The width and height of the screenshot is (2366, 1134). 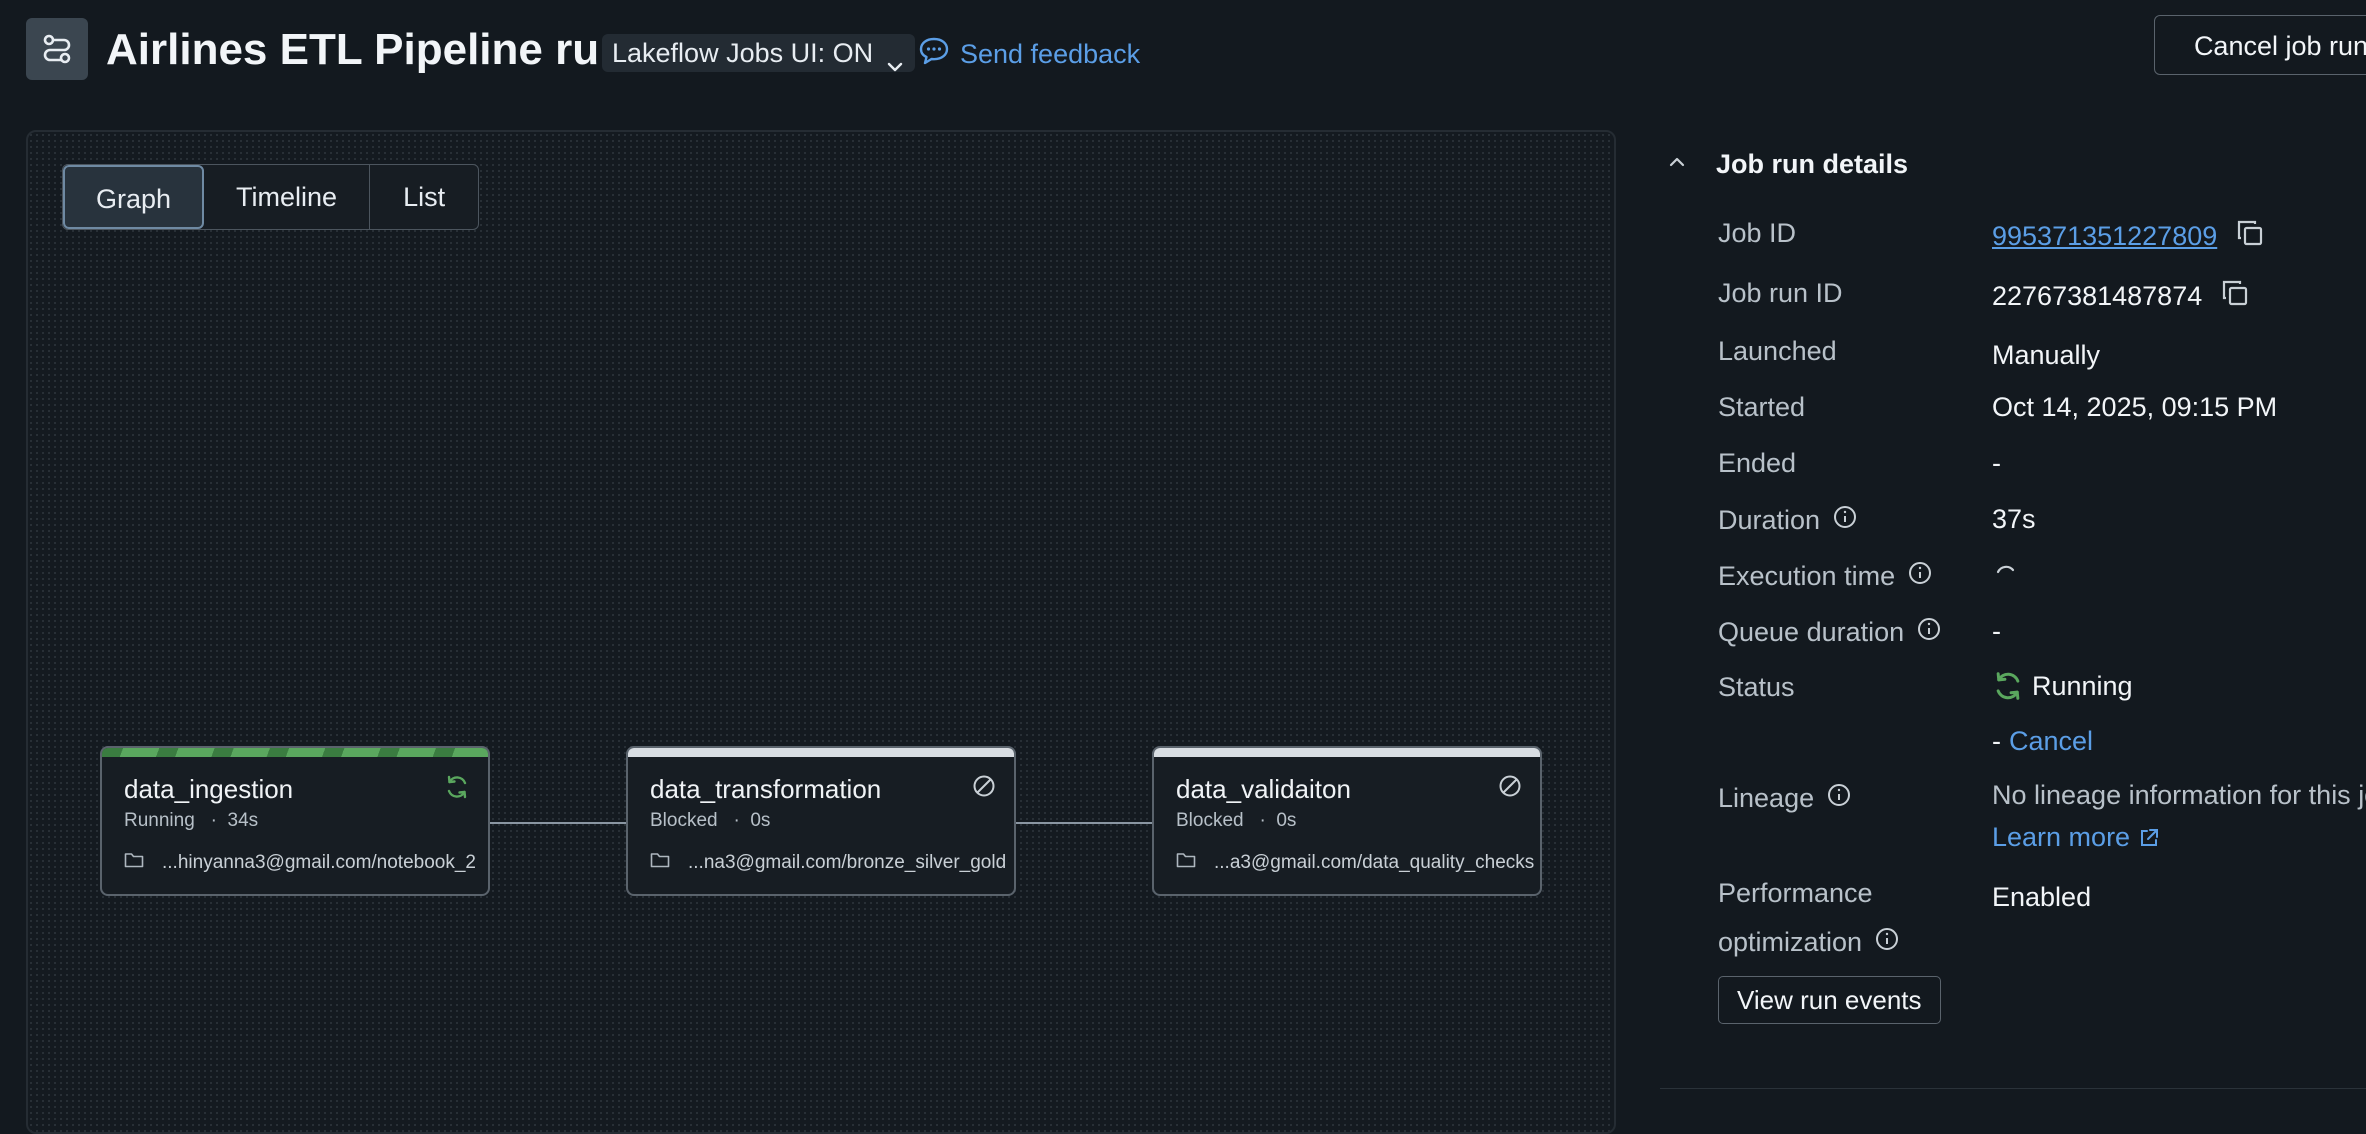 I want to click on view-run-events-button: View run events, so click(x=1829, y=1000).